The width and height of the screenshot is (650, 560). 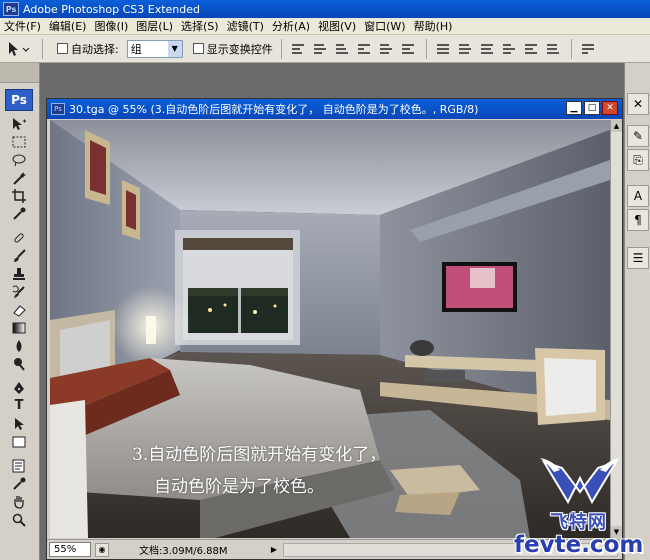 What do you see at coordinates (638, 196) in the screenshot?
I see `character-icon: A` at bounding box center [638, 196].